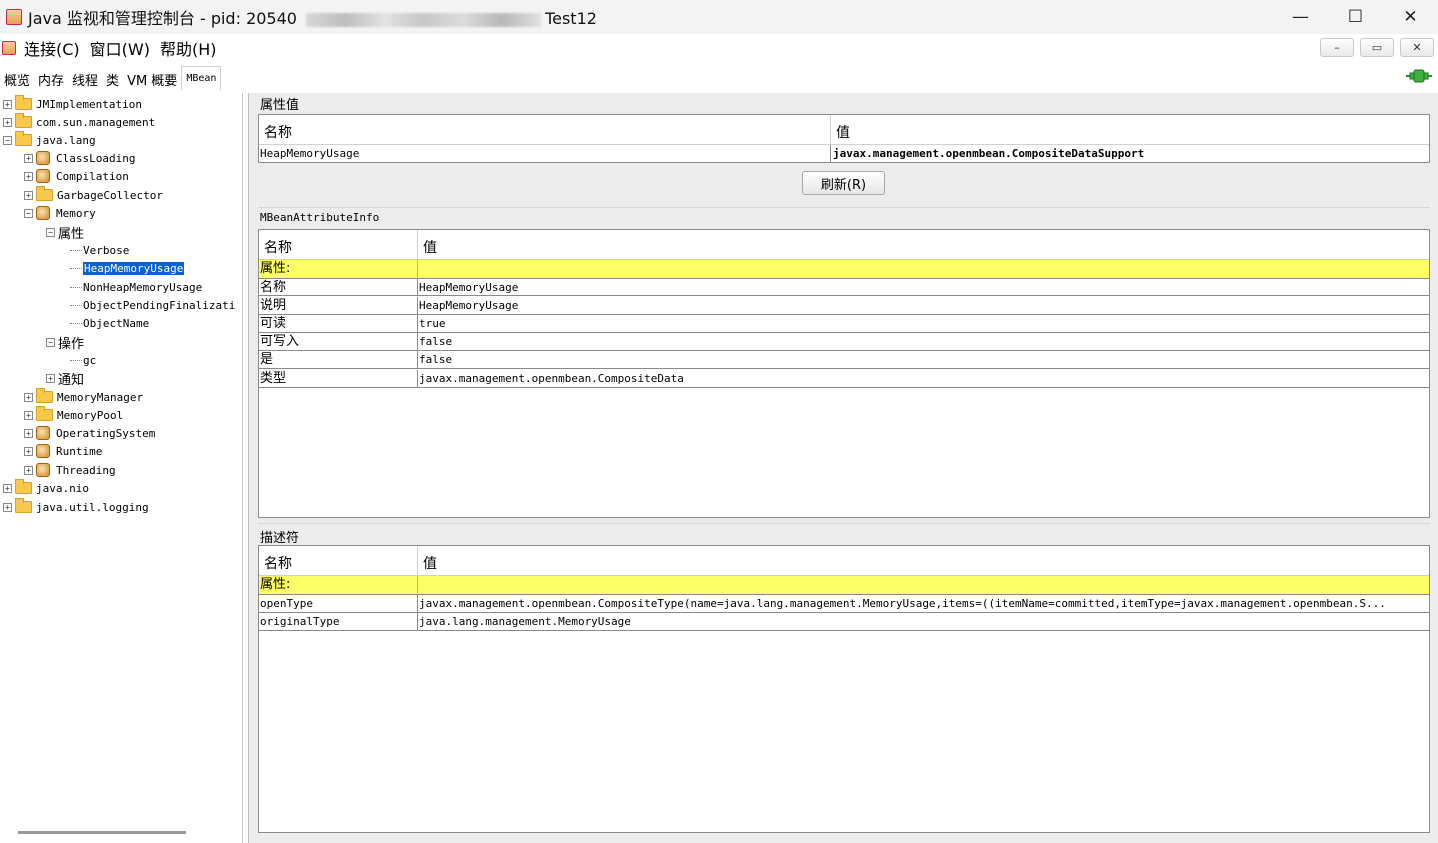 This screenshot has height=843, width=1438. I want to click on tree-node: + Runtime, so click(63, 451).